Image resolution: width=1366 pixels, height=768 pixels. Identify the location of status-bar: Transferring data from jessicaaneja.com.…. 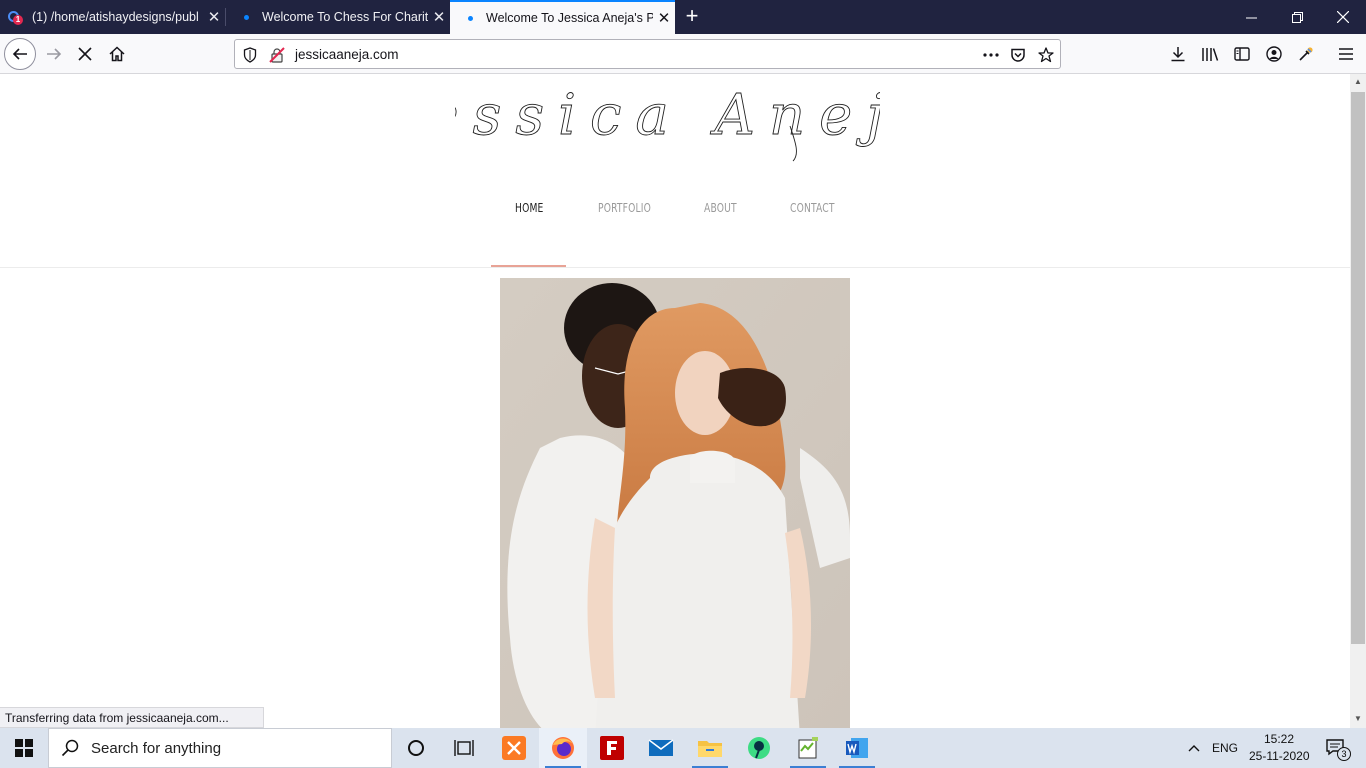
(132, 717).